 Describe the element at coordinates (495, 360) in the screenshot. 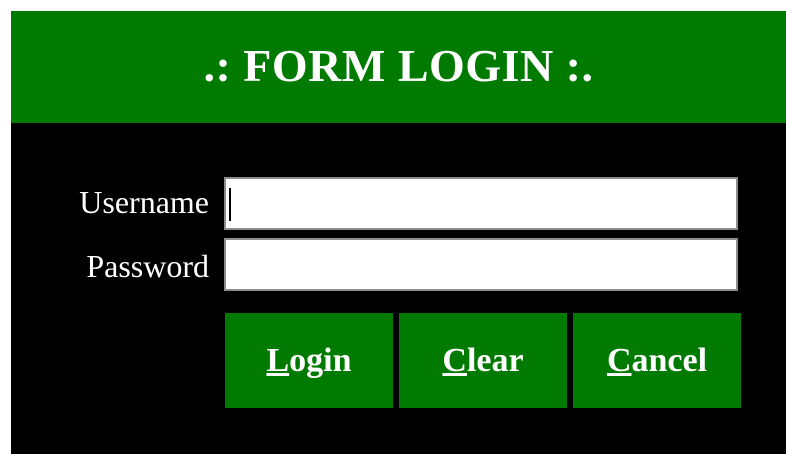

I see `clear-label-rest: lear` at that location.